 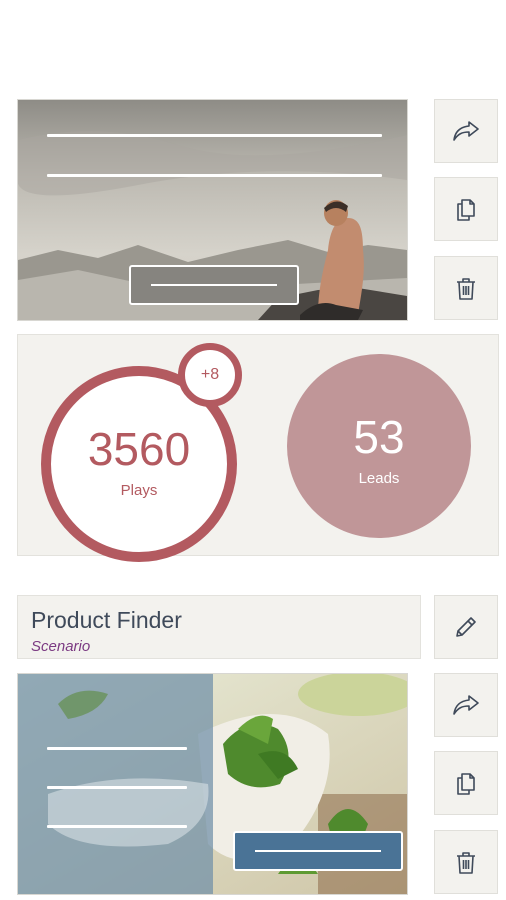 What do you see at coordinates (214, 175) in the screenshot?
I see `subheadline-placeholder-line` at bounding box center [214, 175].